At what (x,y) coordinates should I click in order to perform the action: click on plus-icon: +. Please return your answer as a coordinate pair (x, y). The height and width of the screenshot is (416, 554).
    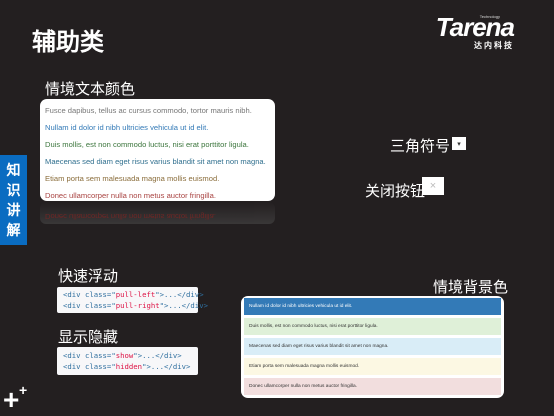
    Looking at the image, I should click on (11, 399).